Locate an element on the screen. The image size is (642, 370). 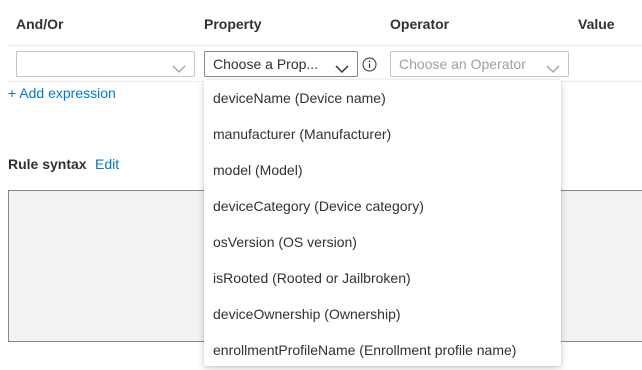
operator-dropdown: Choose an Operator is located at coordinates (479, 64).